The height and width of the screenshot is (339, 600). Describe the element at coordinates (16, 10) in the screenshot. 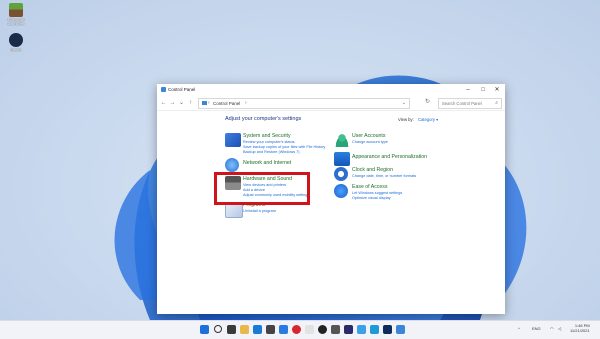

I see `minecraft-icon` at that location.